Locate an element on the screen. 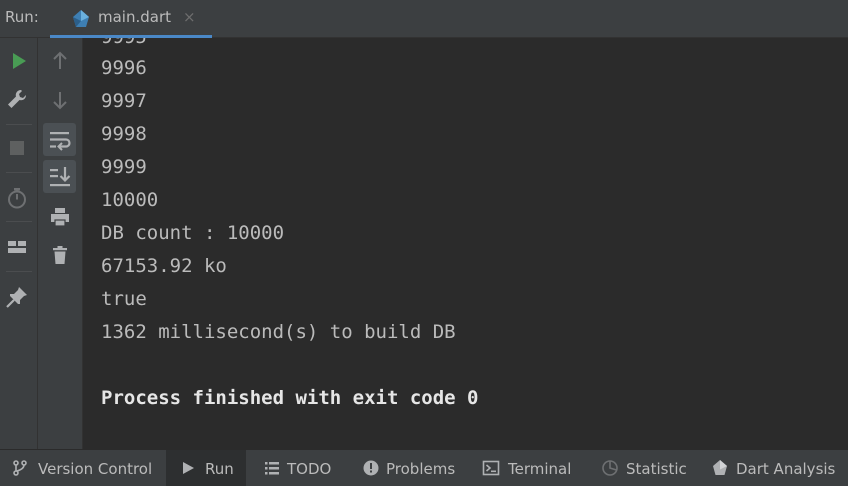 This screenshot has height=486, width=848. console-line: 9996 is located at coordinates (124, 68).